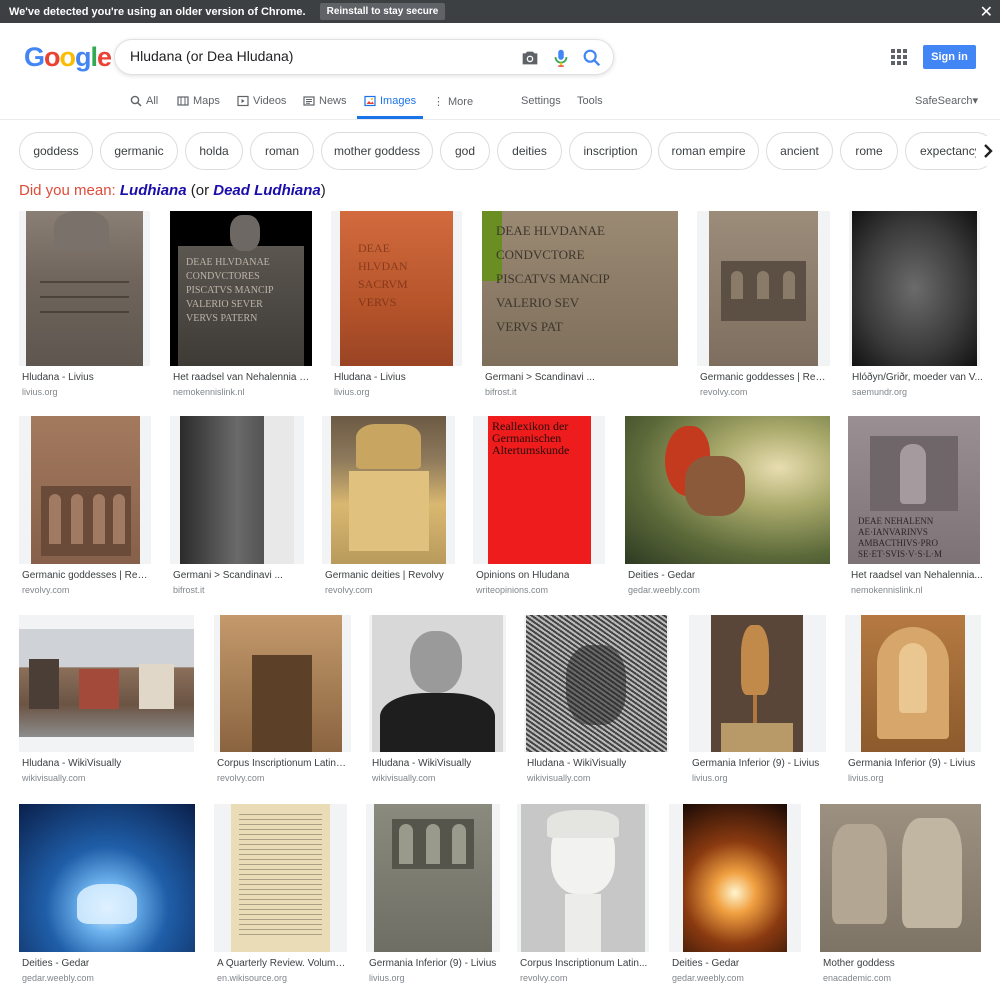  Describe the element at coordinates (383, 266) in the screenshot. I see `inscription-line: HLVDAN` at that location.